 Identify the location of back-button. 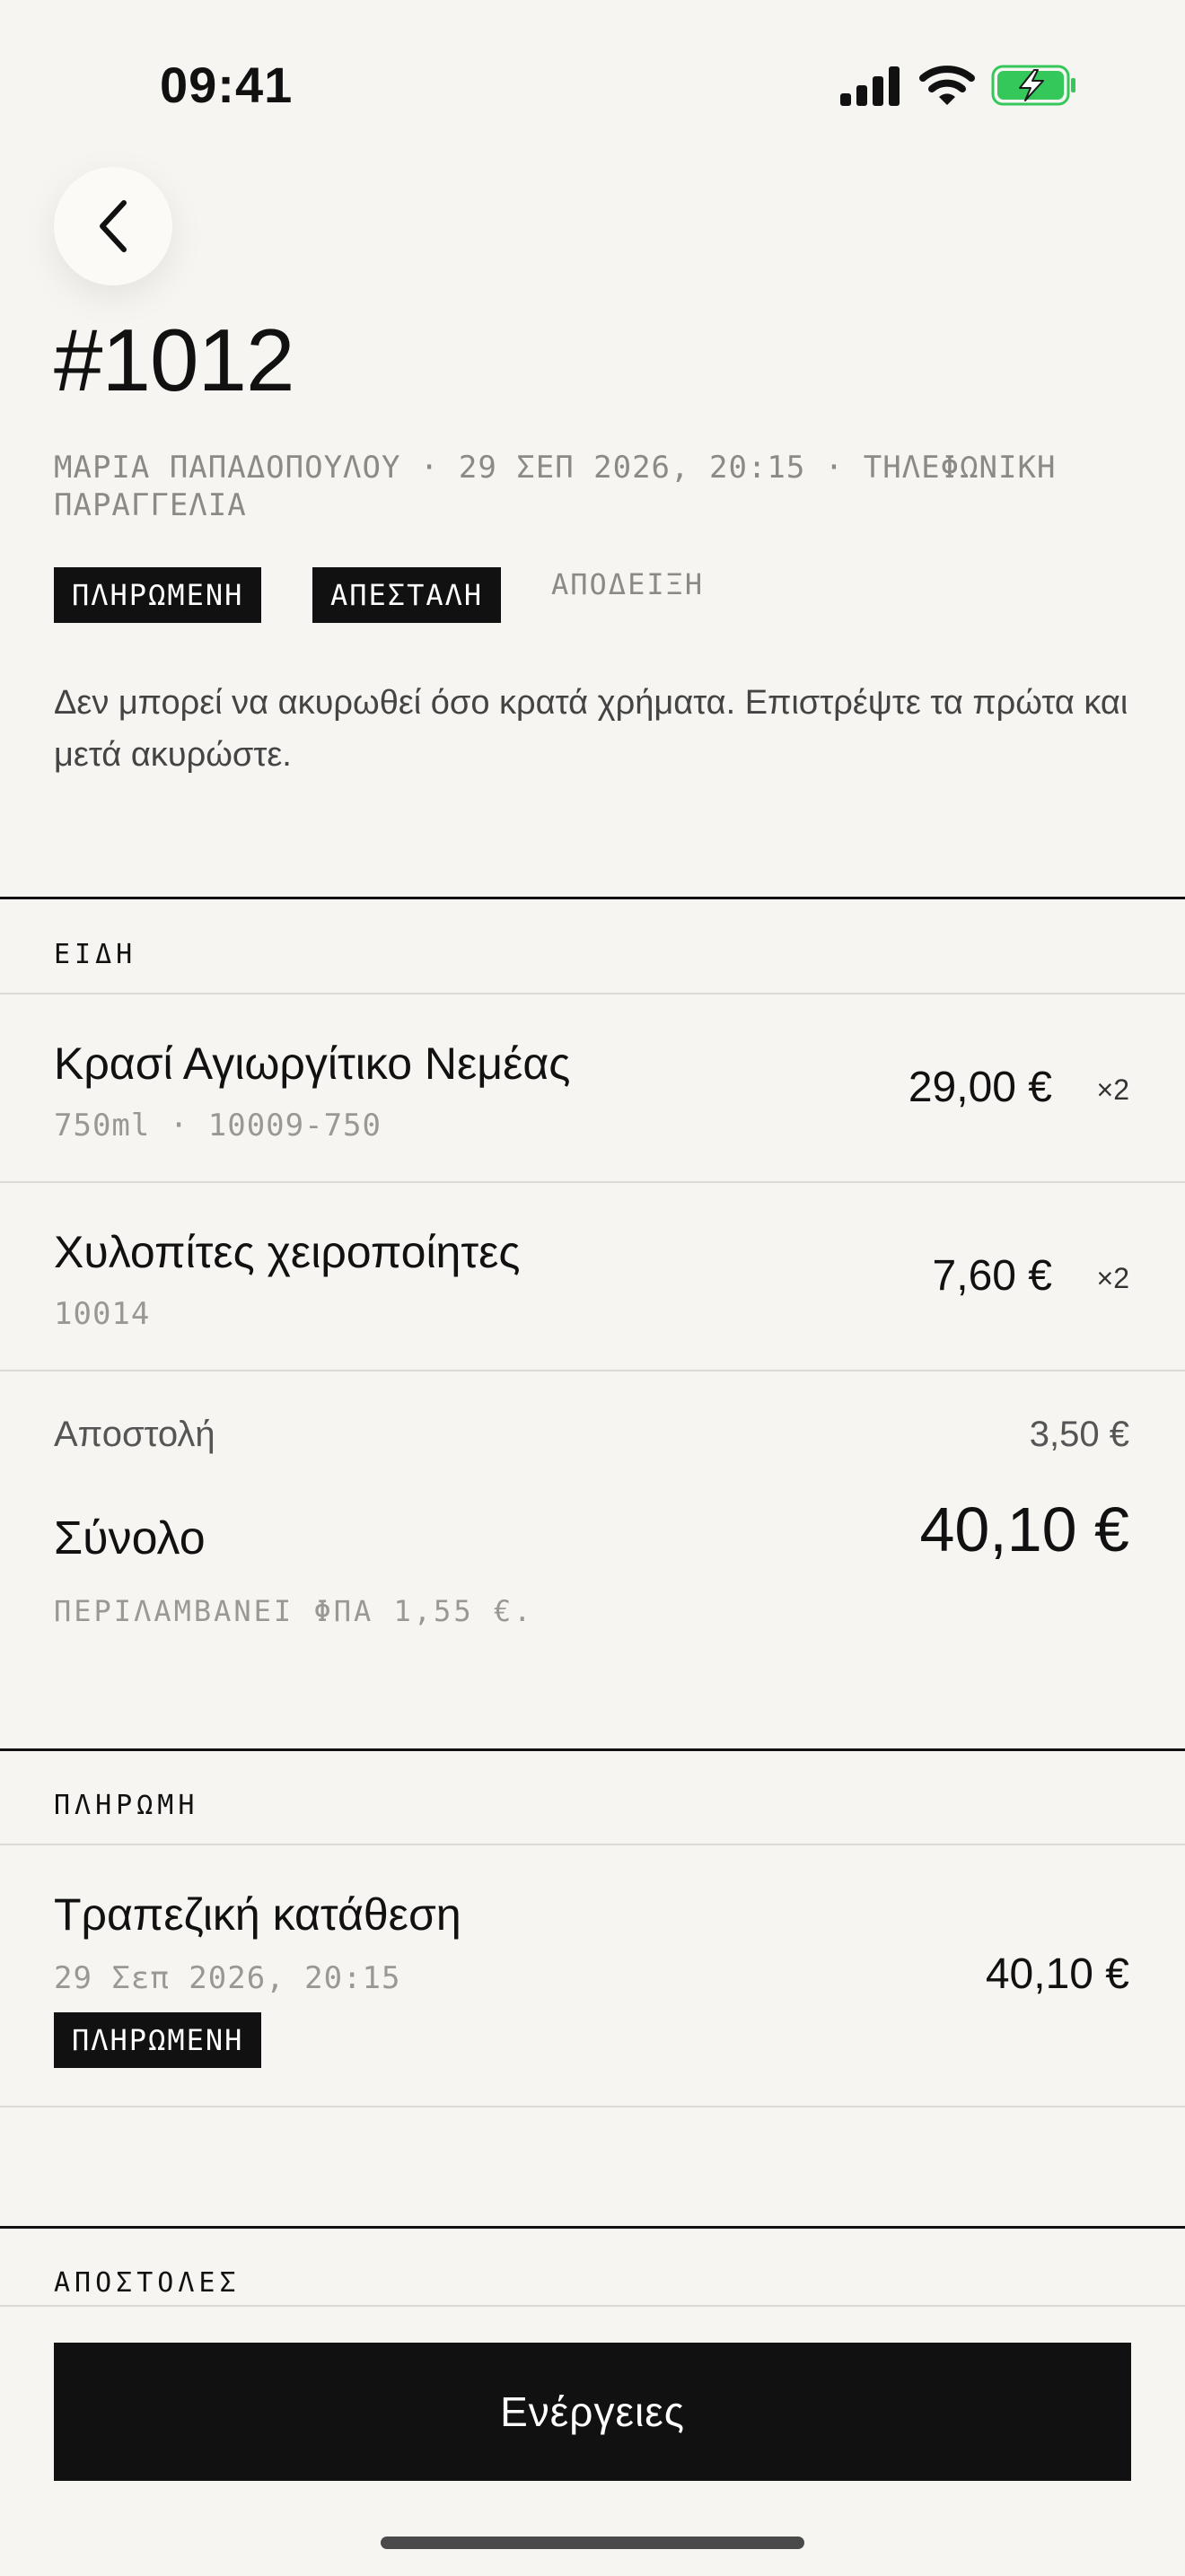
(113, 226).